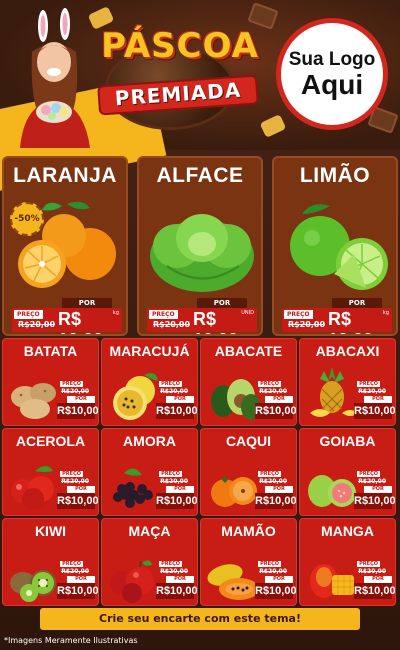 This screenshot has height=650, width=400. Describe the element at coordinates (332, 59) in the screenshot. I see `logo-line-1: Sua Logo` at that location.